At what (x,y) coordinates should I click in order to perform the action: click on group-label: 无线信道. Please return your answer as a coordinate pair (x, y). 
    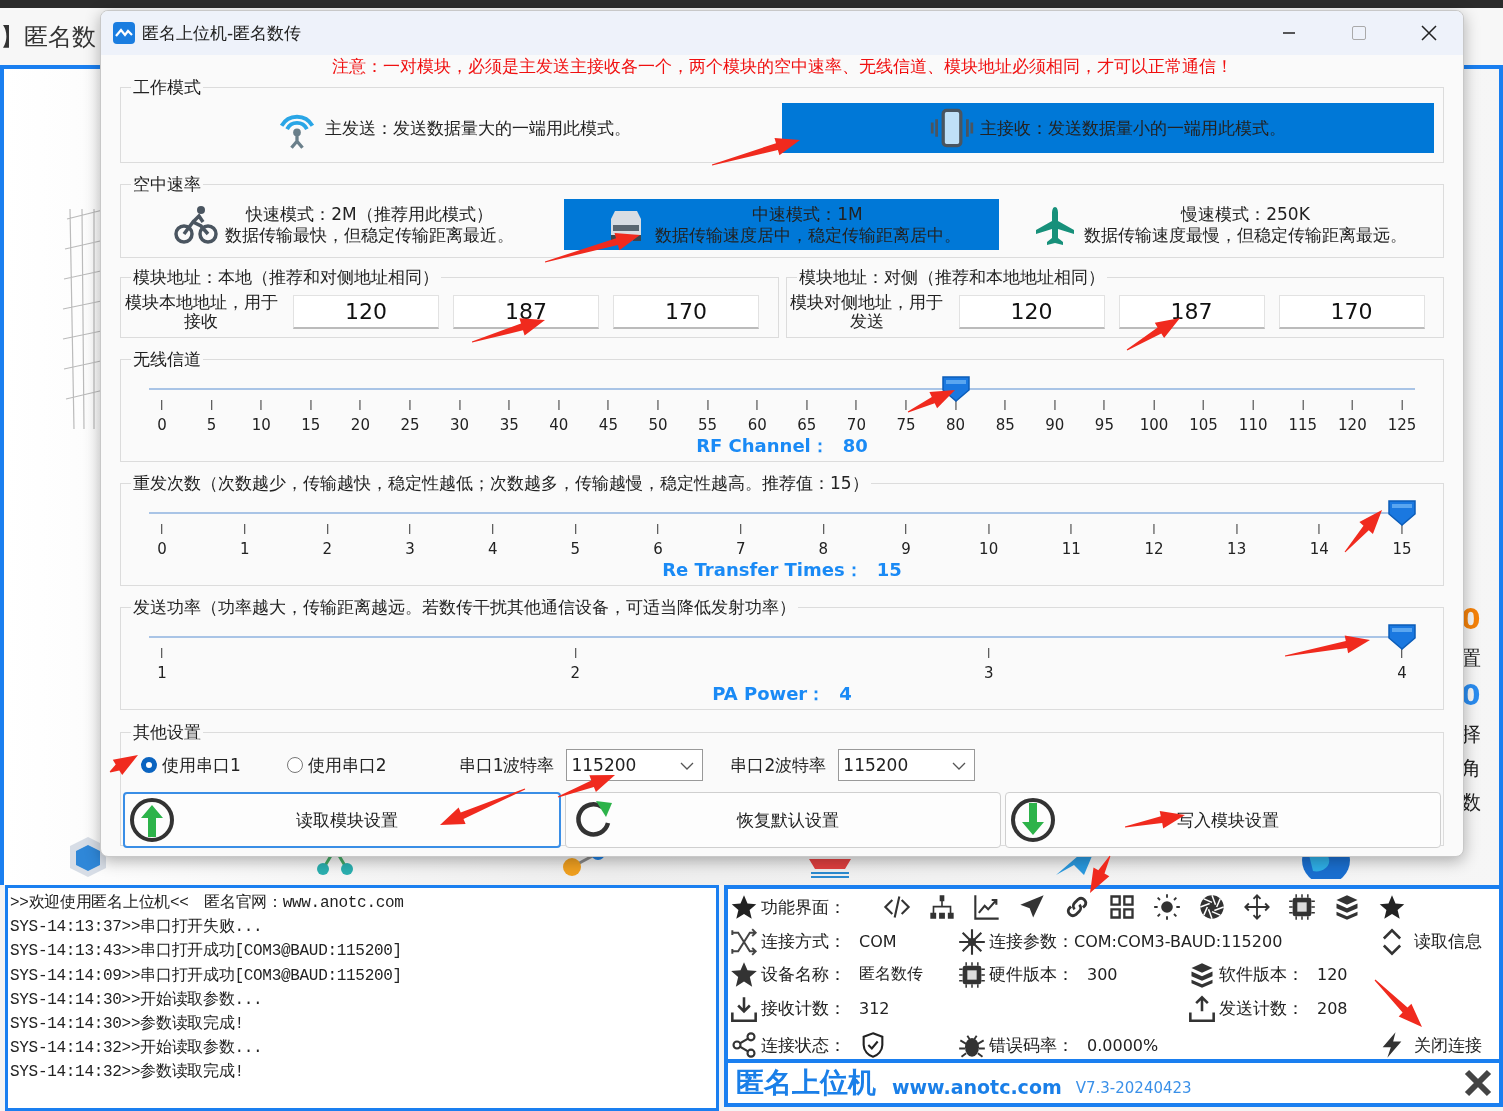
    Looking at the image, I should click on (167, 359).